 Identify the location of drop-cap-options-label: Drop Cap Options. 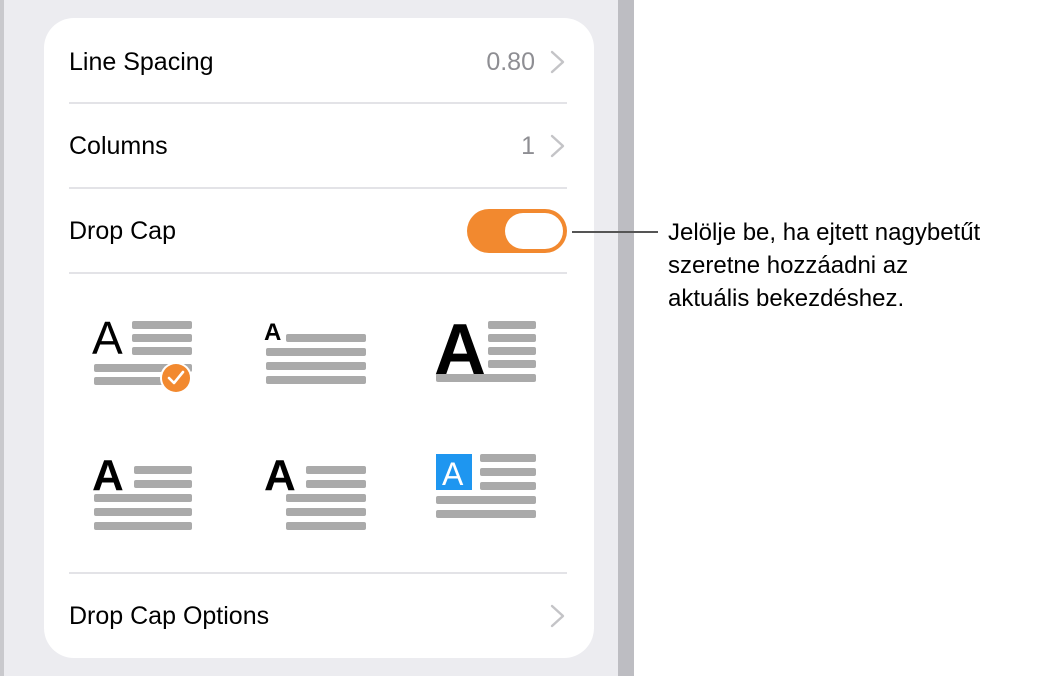
(169, 615).